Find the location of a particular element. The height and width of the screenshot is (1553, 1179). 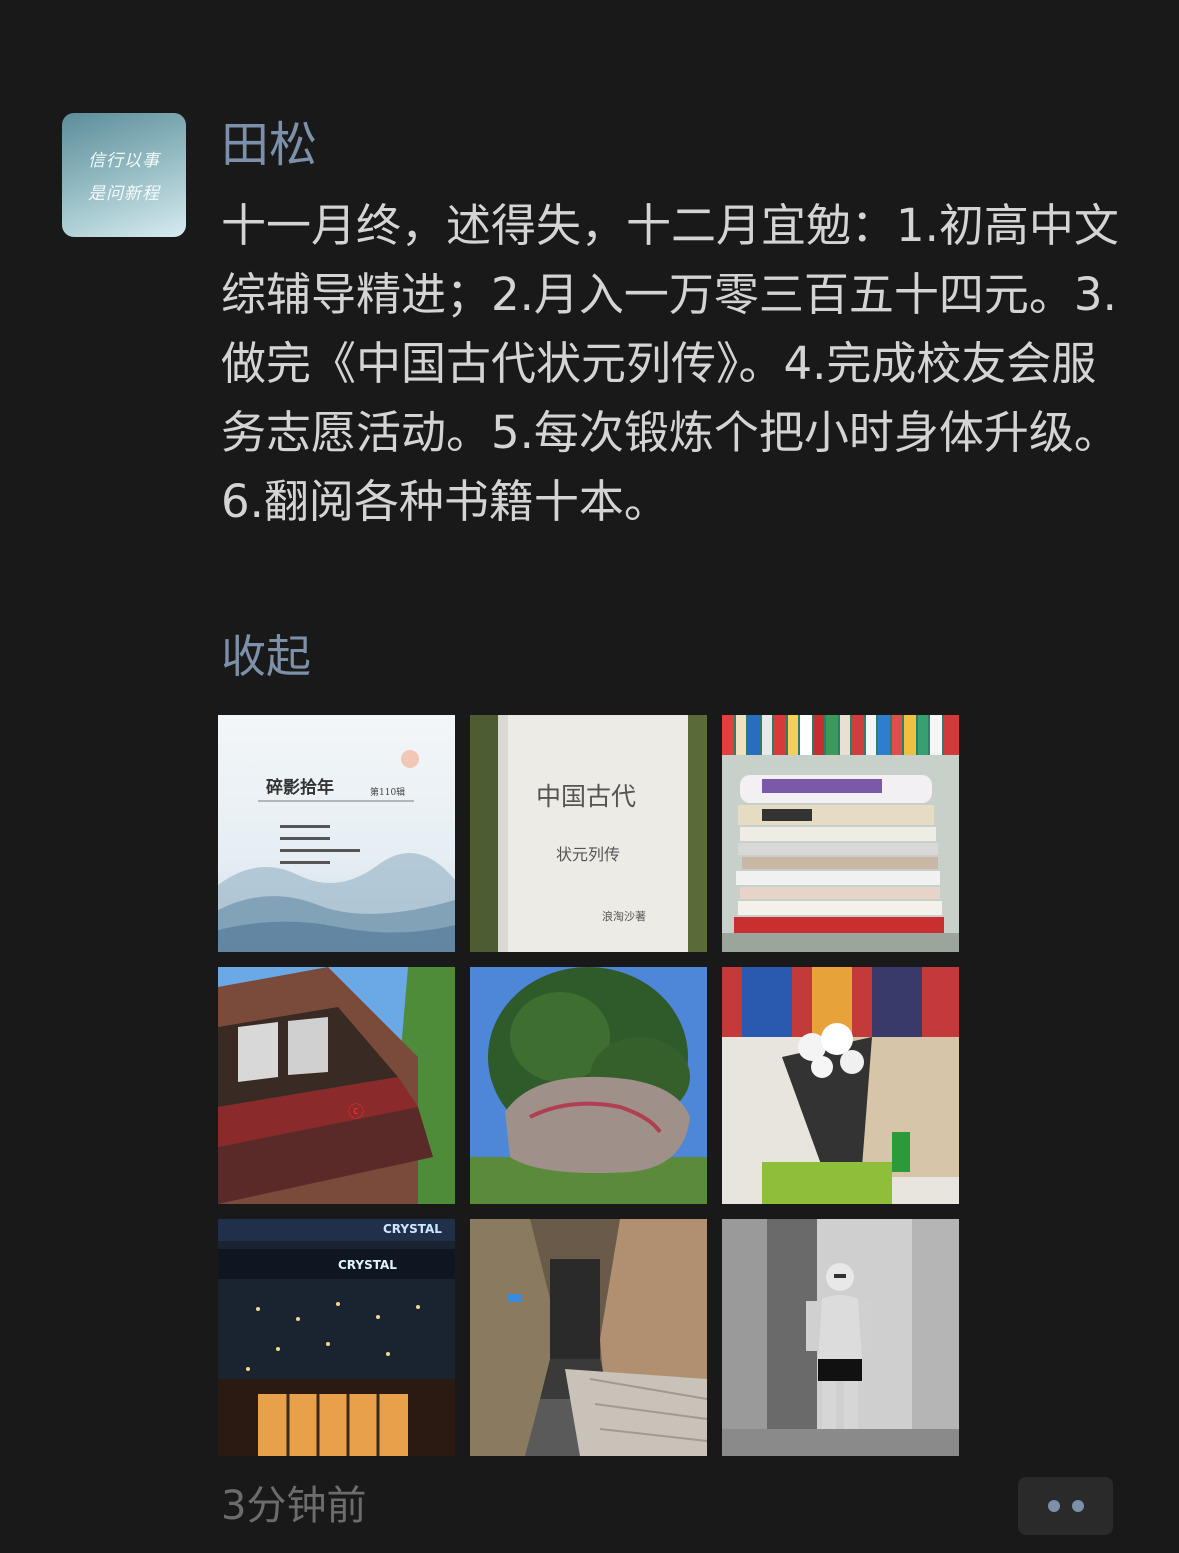

book-stack-photo is located at coordinates (840, 833).